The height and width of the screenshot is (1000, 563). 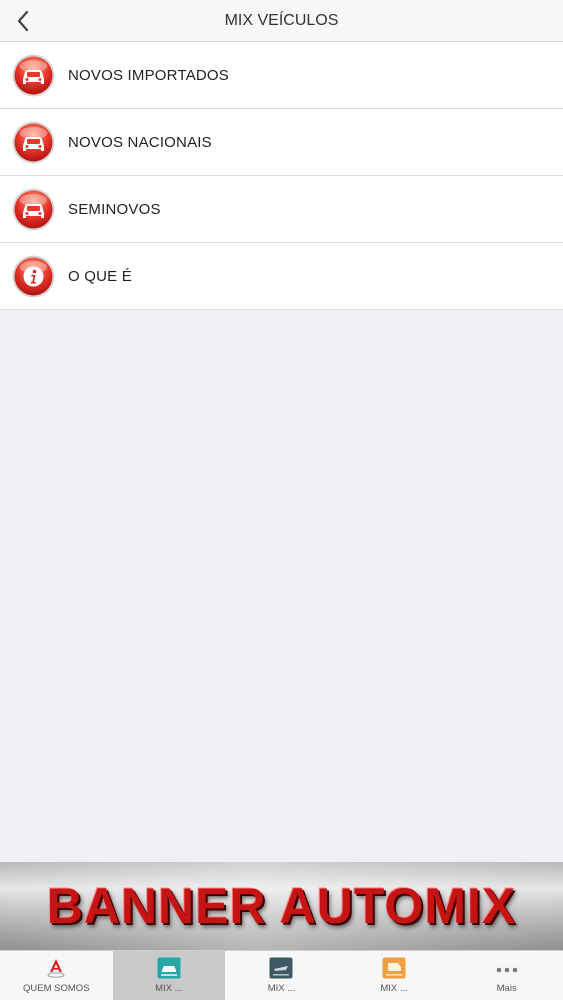 I want to click on more-dots-icon, so click(x=506, y=970).